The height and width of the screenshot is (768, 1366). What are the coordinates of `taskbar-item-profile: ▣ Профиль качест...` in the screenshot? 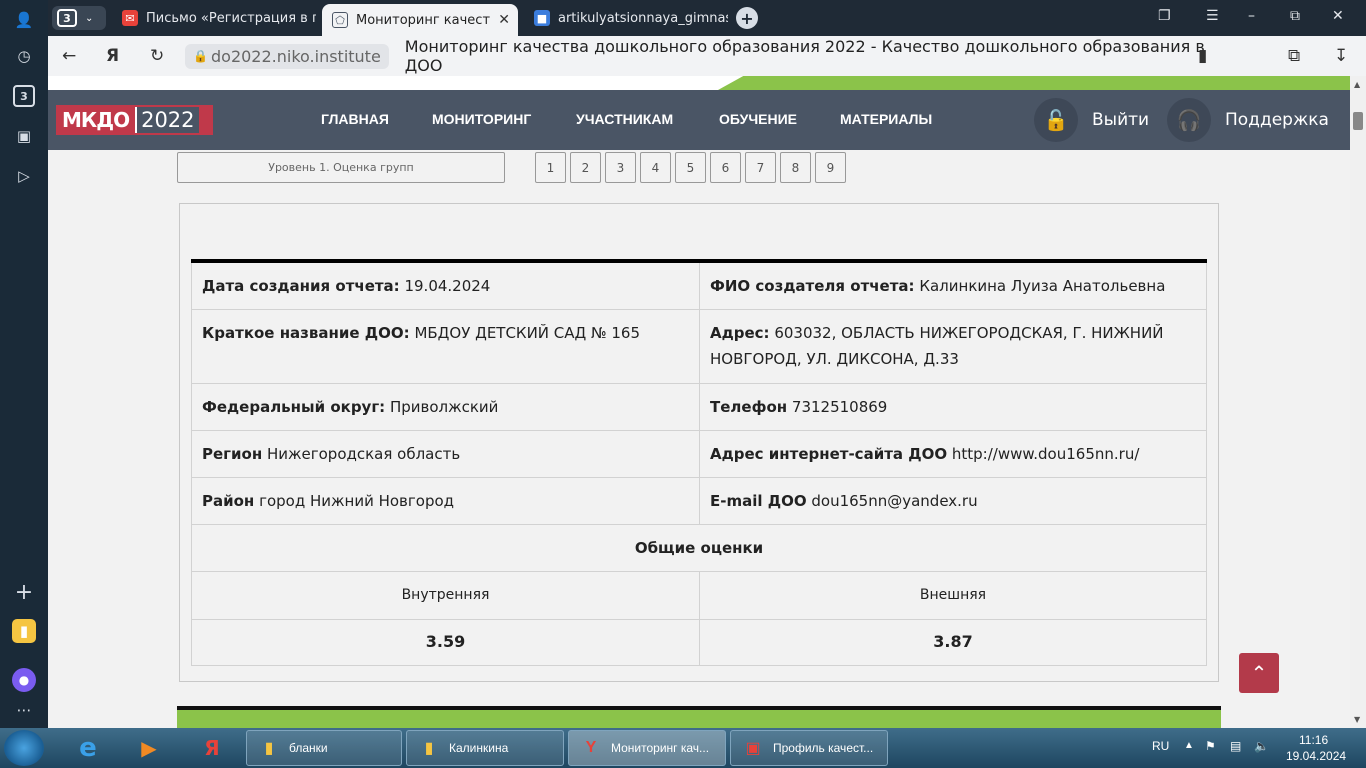 It's located at (809, 748).